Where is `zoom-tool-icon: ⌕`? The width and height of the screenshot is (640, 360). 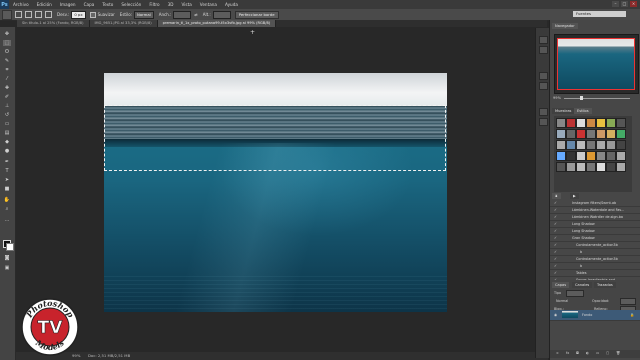 zoom-tool-icon: ⌕ is located at coordinates (7, 209).